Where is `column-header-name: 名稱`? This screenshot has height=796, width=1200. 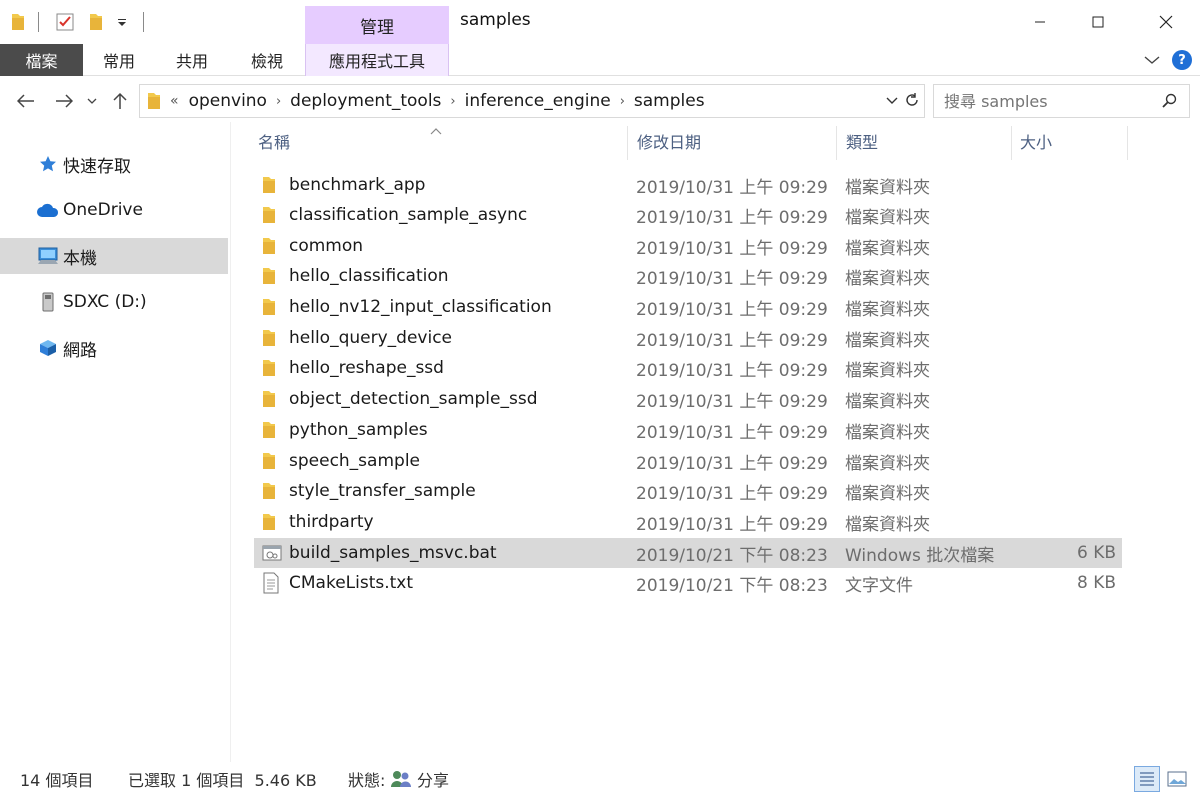
column-header-name: 名稱 is located at coordinates (442, 141).